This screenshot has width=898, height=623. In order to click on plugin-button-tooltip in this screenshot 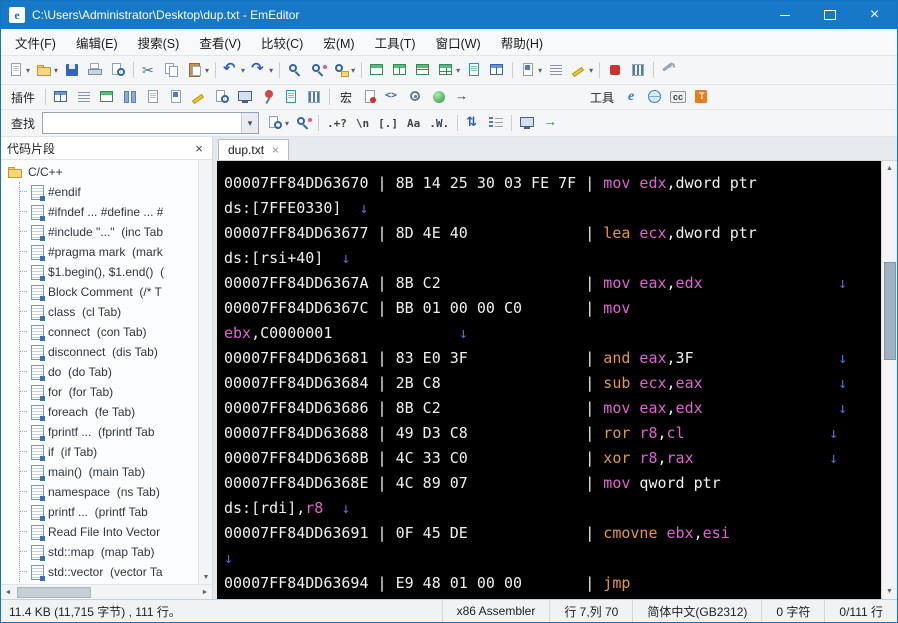, I will do `click(268, 97)`.